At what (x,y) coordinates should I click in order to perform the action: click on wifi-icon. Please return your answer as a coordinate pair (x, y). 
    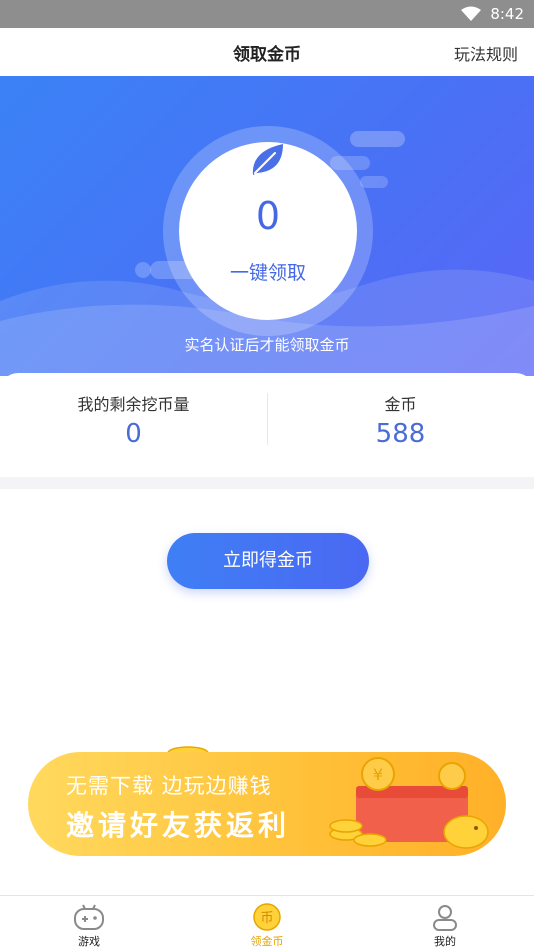
    Looking at the image, I should click on (471, 13).